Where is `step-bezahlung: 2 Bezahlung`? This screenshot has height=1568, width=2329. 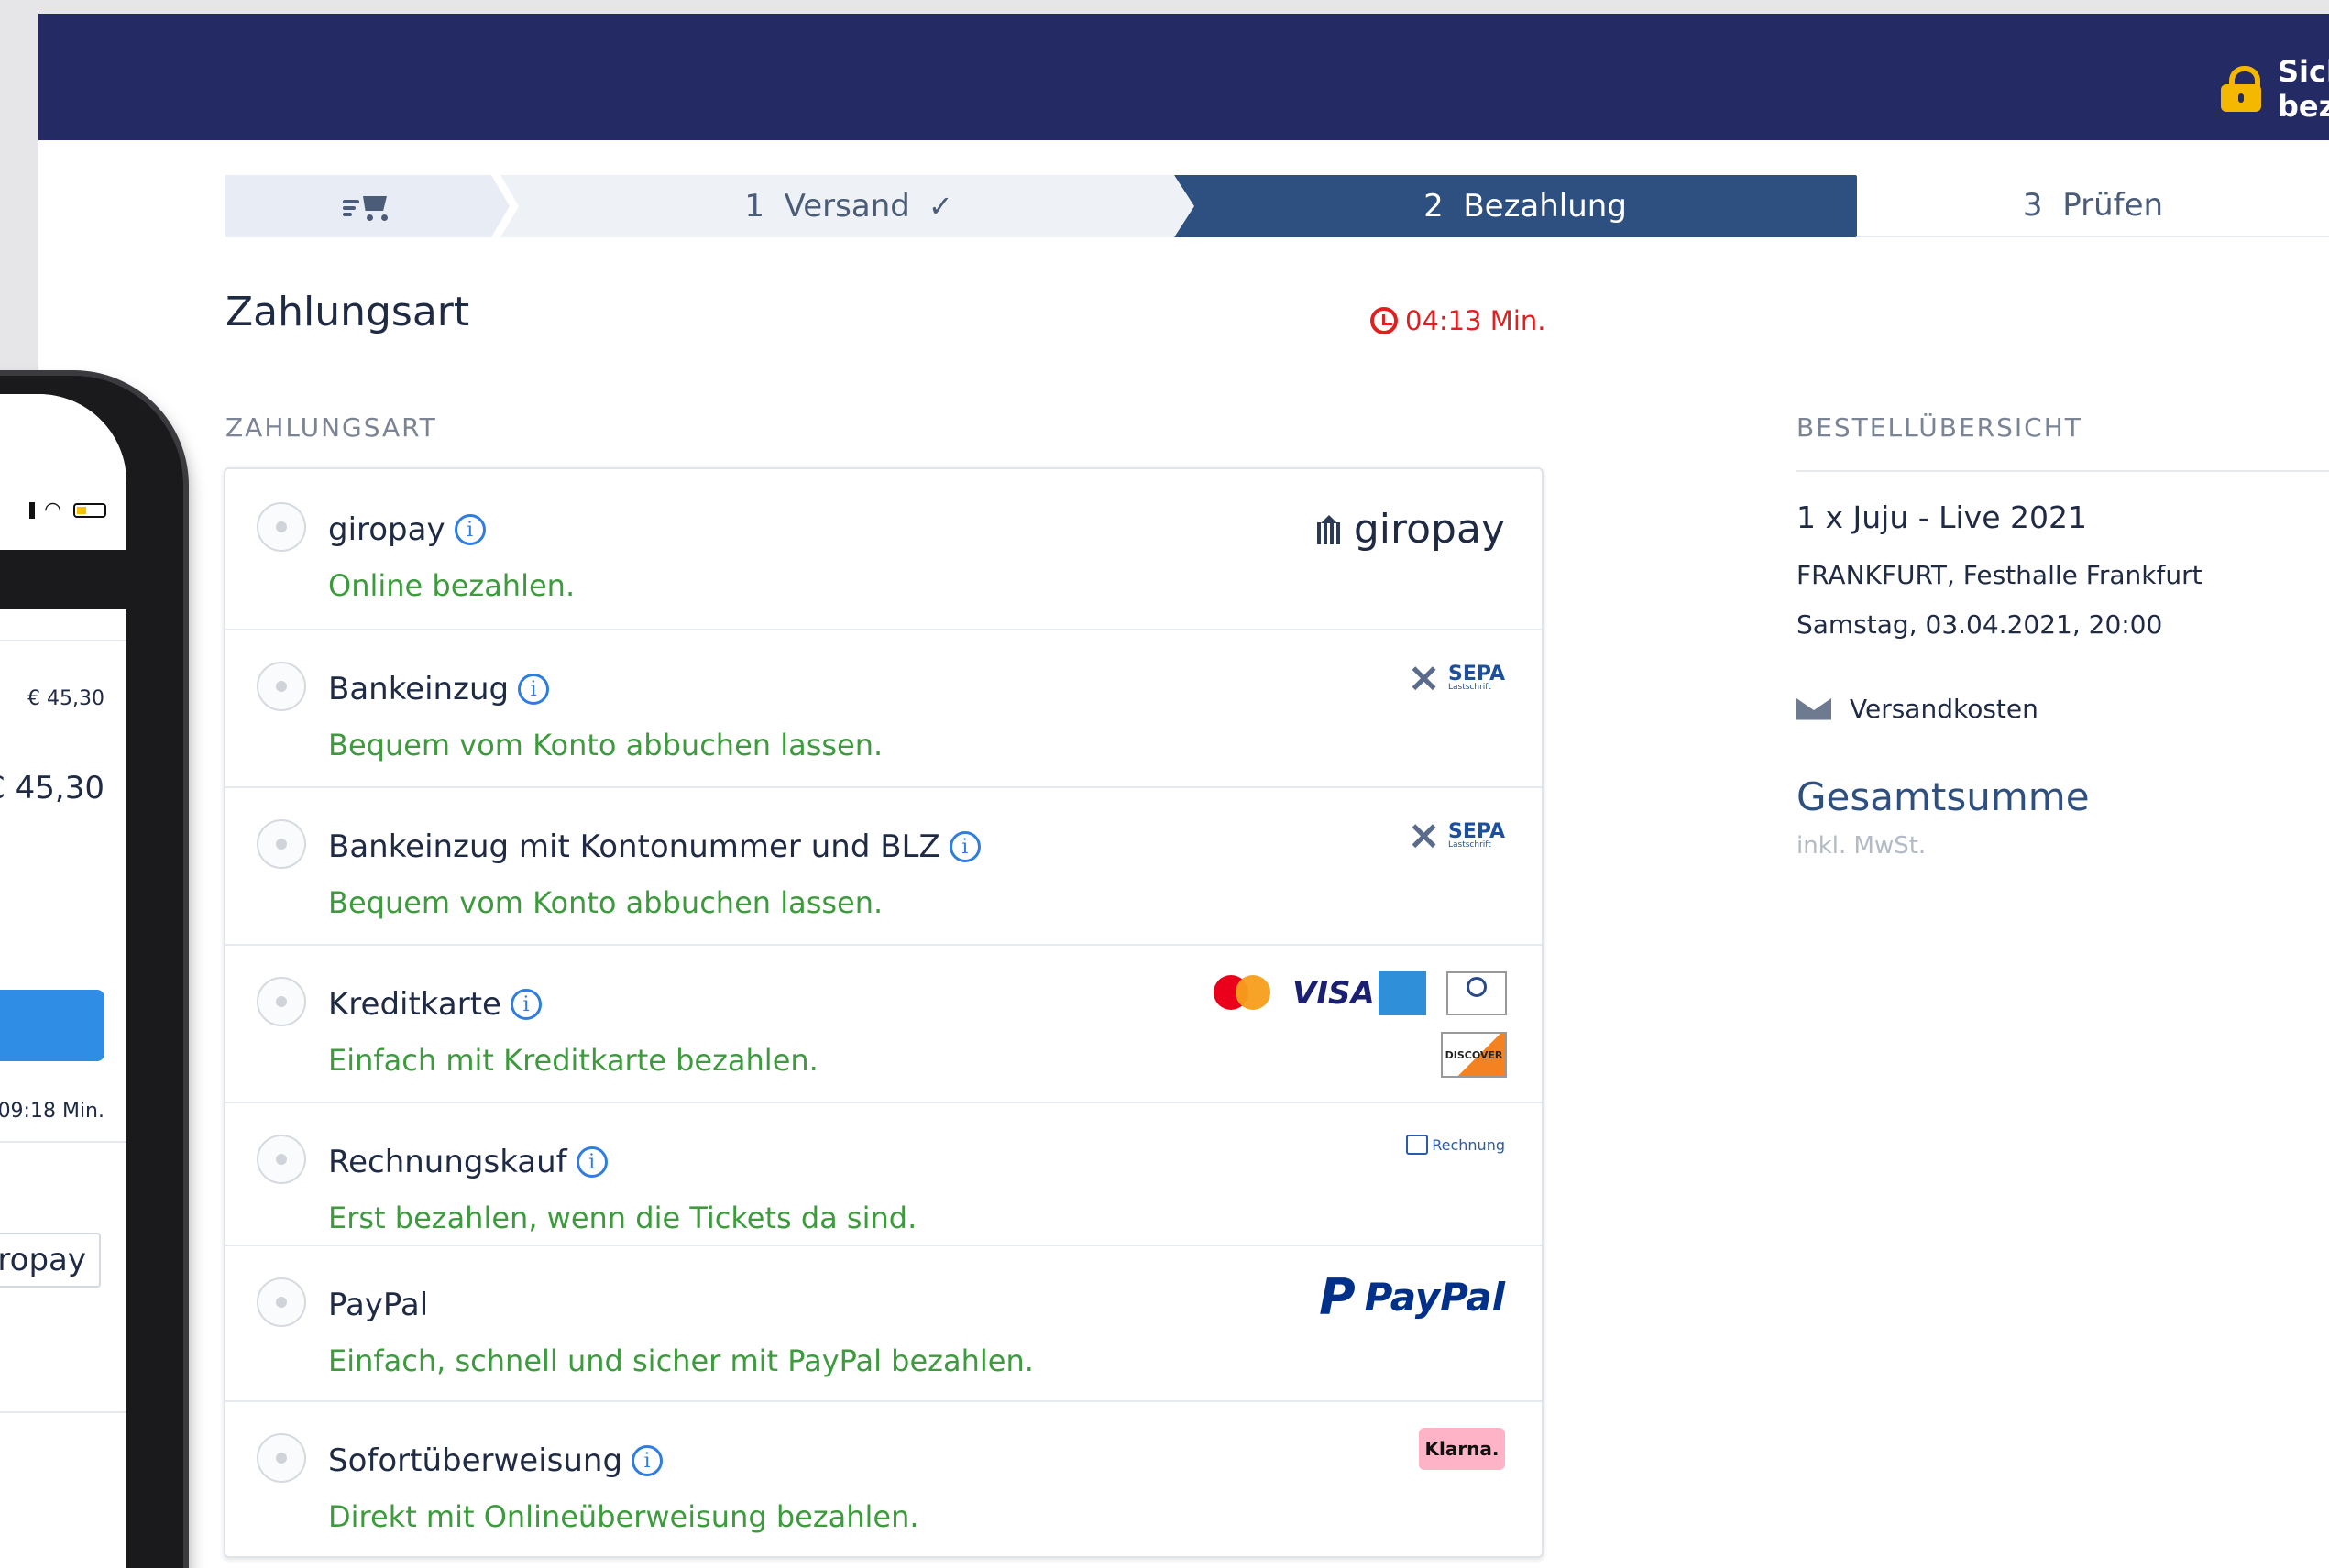
step-bezahlung: 2 Bezahlung is located at coordinates (1525, 206).